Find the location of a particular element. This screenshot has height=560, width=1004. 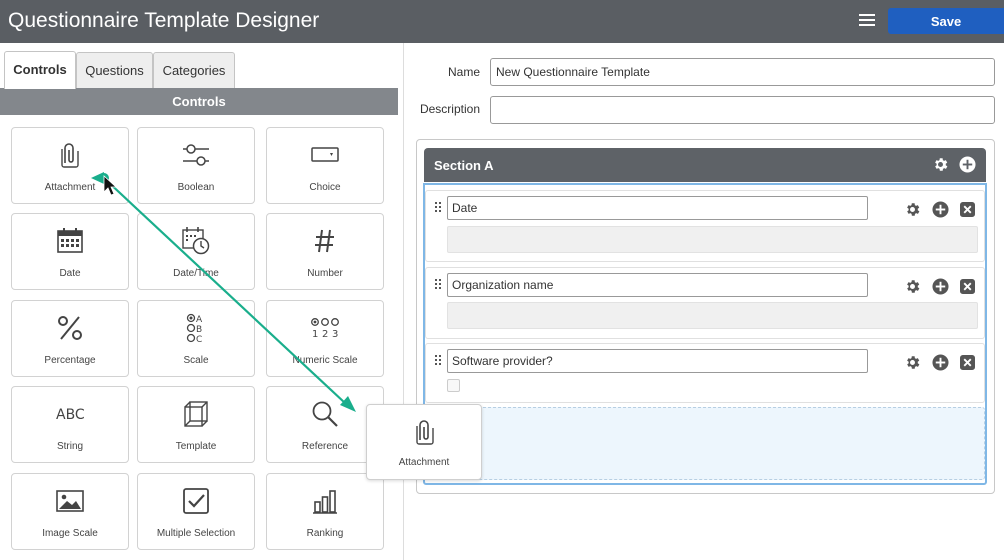

bar-ranking-icon is located at coordinates (325, 502).